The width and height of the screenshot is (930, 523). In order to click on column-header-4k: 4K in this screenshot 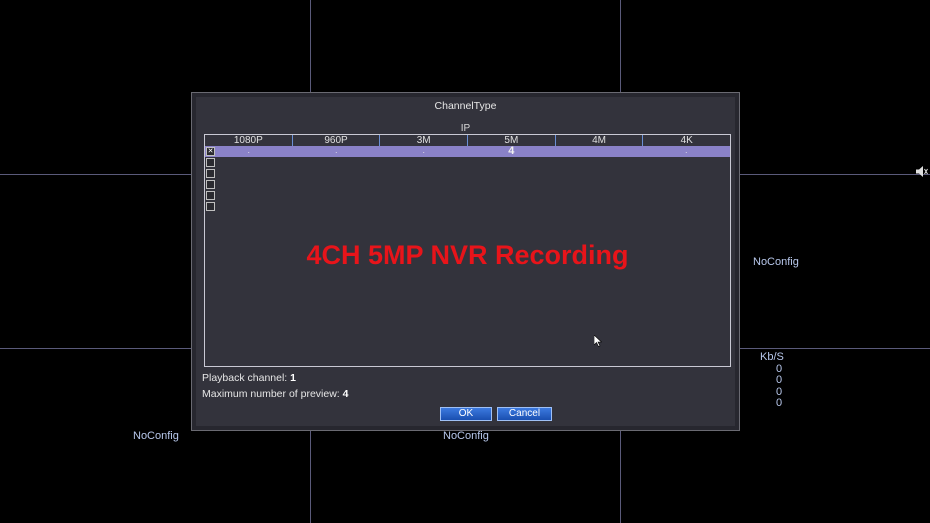, I will do `click(686, 140)`.